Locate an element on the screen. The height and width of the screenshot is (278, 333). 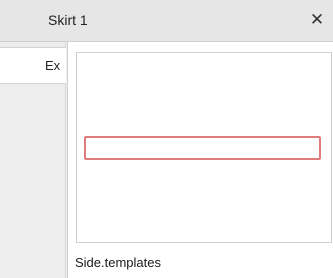
template-outline-shape is located at coordinates (202, 148).